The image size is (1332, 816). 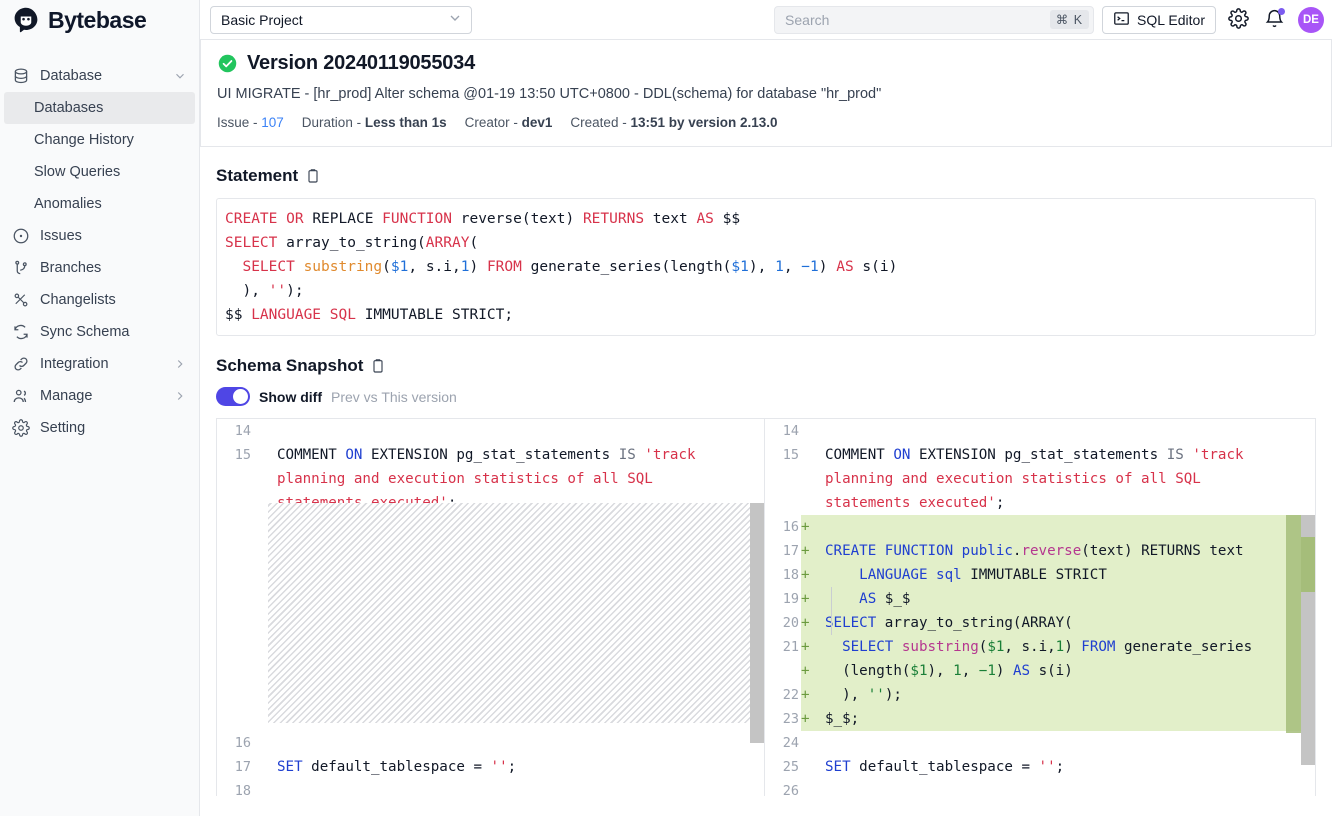 I want to click on chevron-down-icon, so click(x=180, y=76).